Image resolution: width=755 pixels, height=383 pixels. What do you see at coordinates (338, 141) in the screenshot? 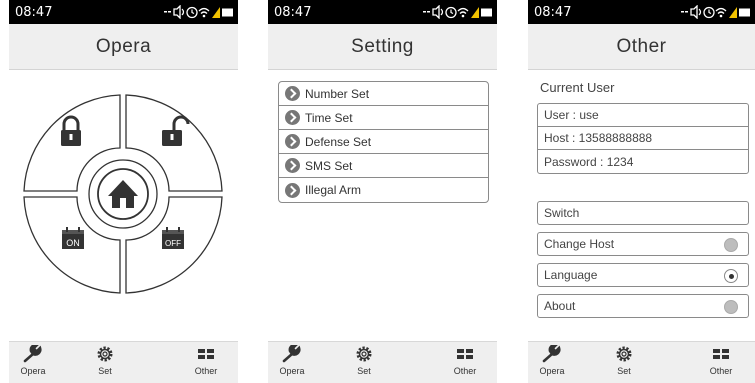
I see `setting-item-label: Defense Set` at bounding box center [338, 141].